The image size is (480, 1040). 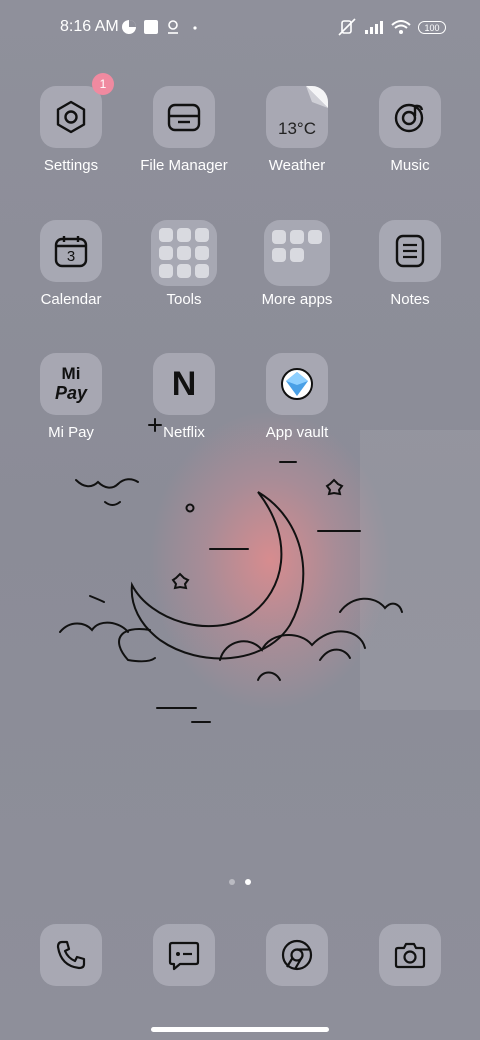 What do you see at coordinates (184, 117) in the screenshot?
I see `folder-icon` at bounding box center [184, 117].